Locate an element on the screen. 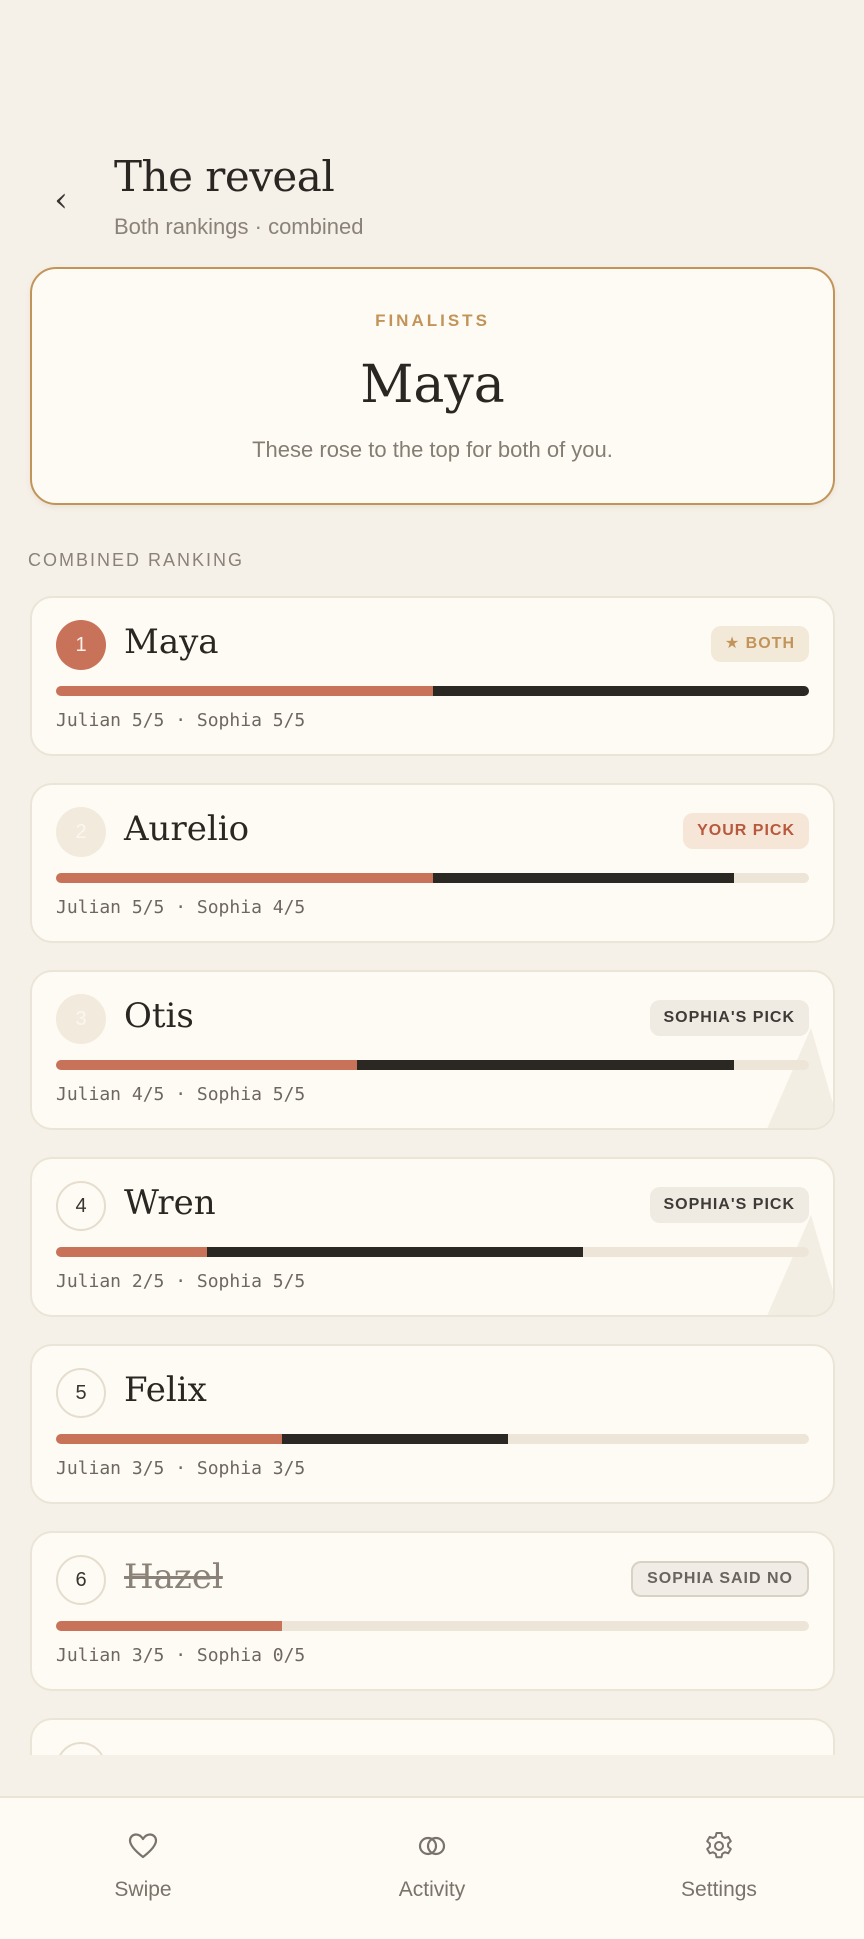 The width and height of the screenshot is (864, 1939). ranking-card is located at coordinates (432, 1736).